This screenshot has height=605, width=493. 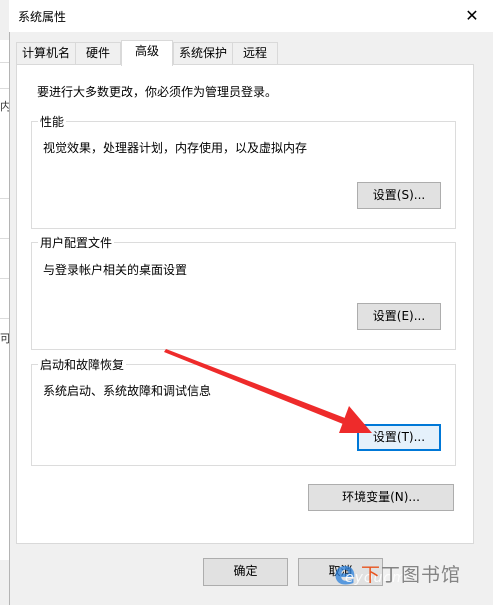 What do you see at coordinates (371, 575) in the screenshot?
I see `watermark-brand-accent: 下` at bounding box center [371, 575].